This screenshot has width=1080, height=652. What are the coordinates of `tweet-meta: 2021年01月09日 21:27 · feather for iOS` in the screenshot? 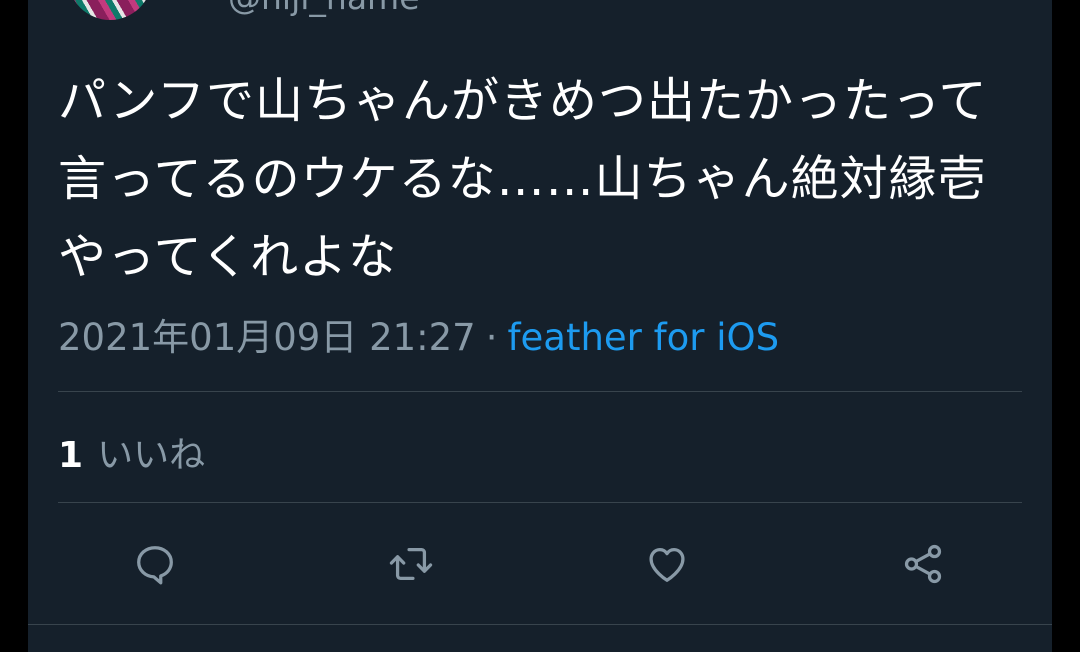 It's located at (418, 334).